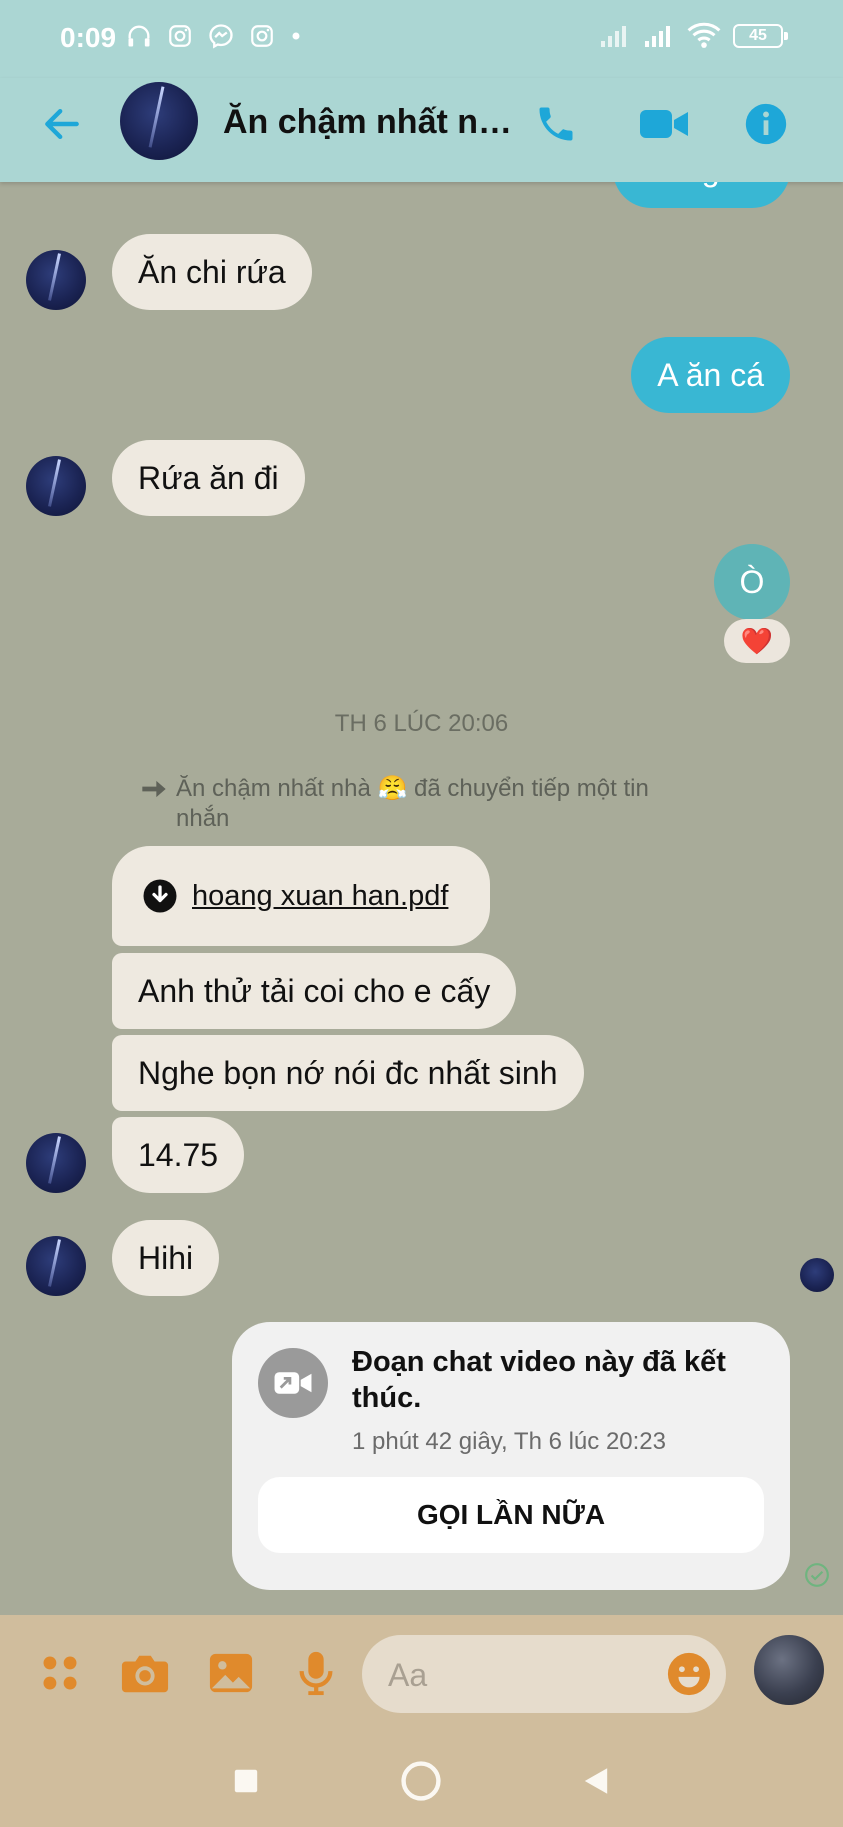  I want to click on seen-avatar, so click(817, 1275).